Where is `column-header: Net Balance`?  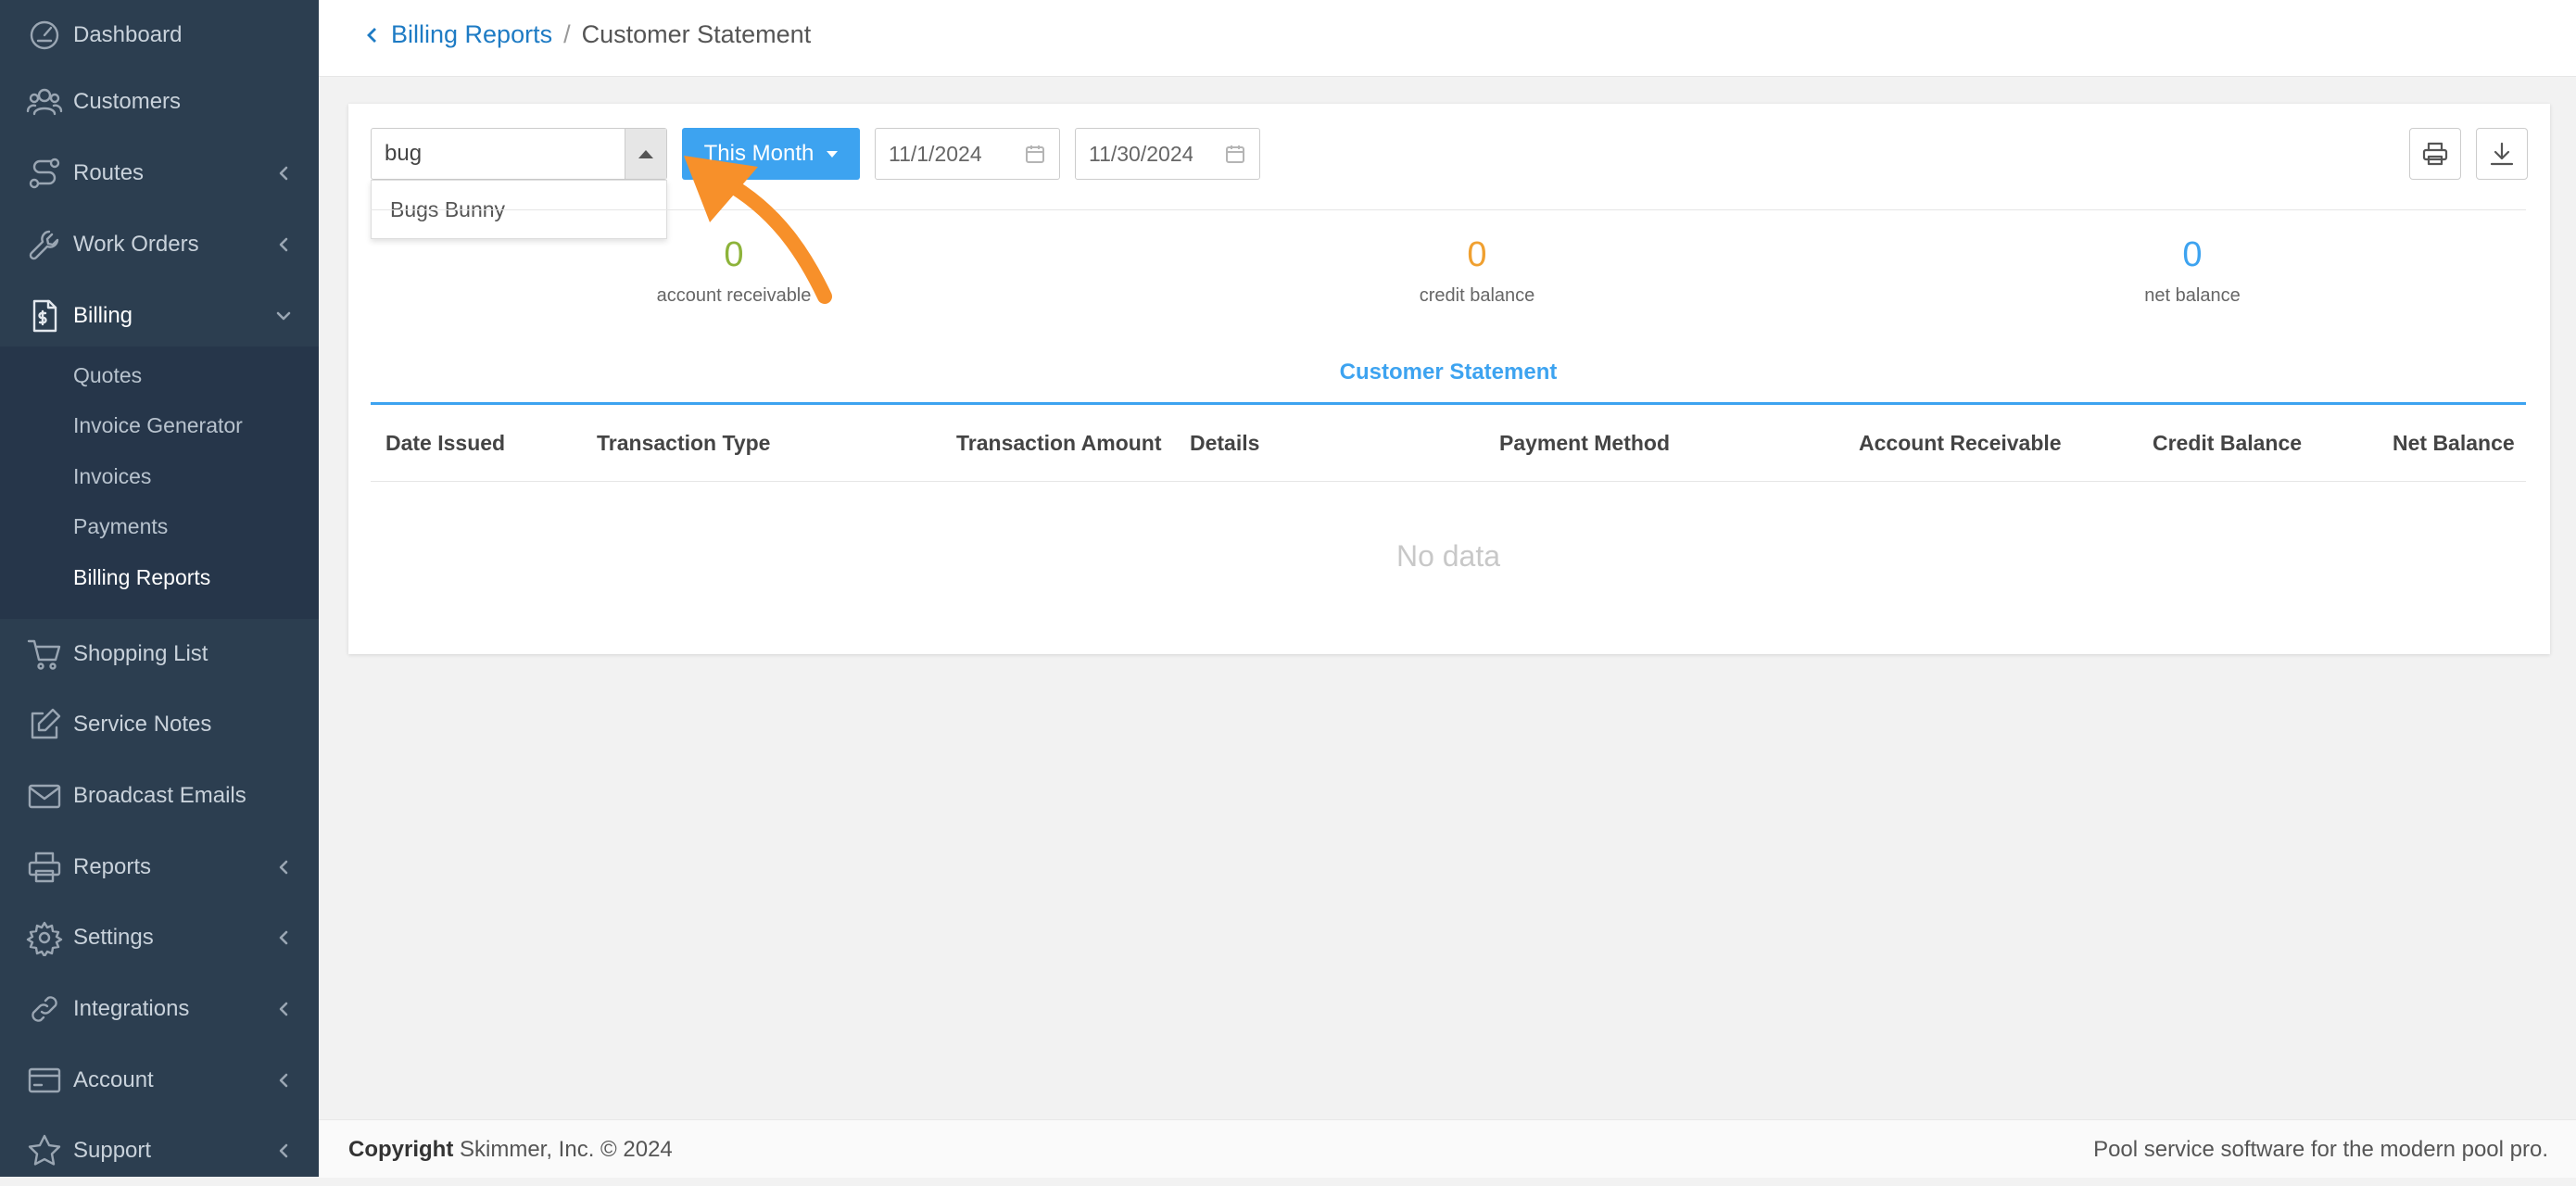
column-header: Net Balance is located at coordinates (2454, 443).